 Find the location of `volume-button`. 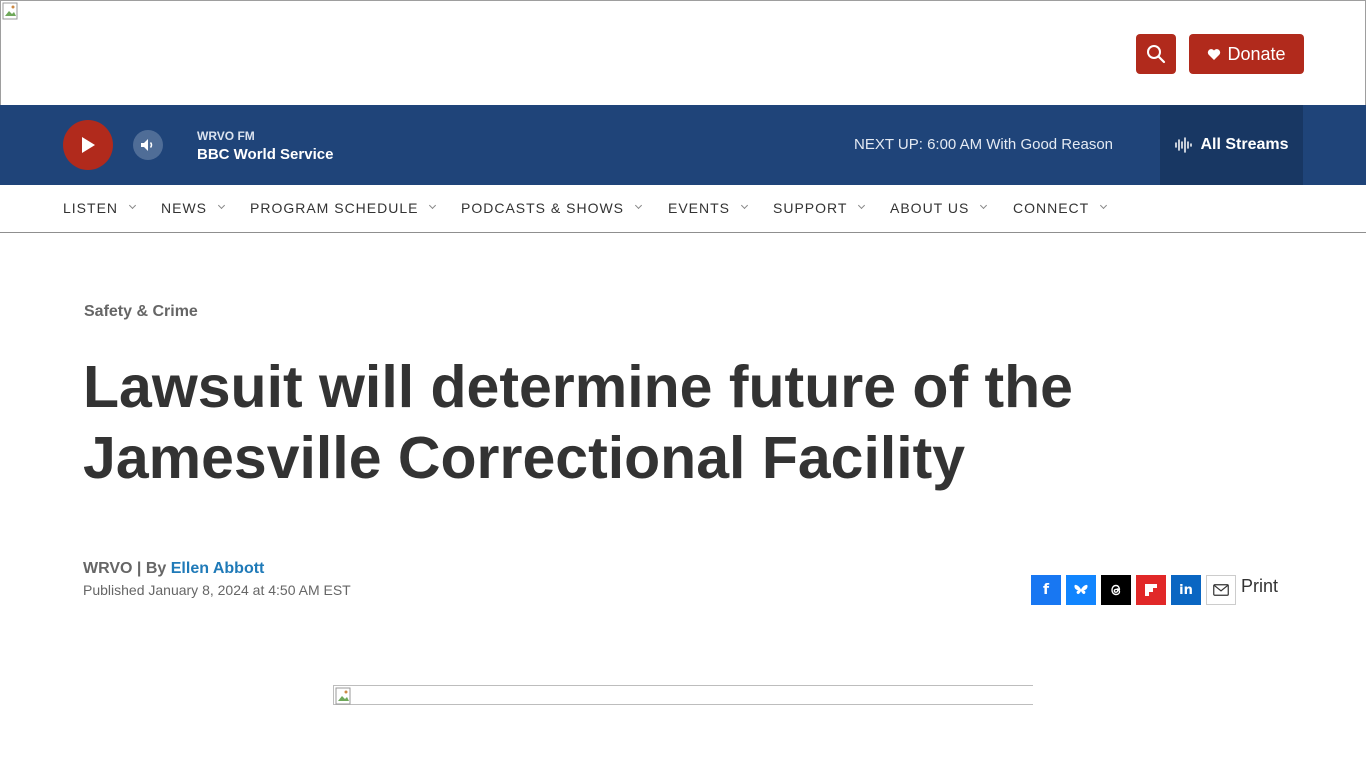

volume-button is located at coordinates (148, 145).